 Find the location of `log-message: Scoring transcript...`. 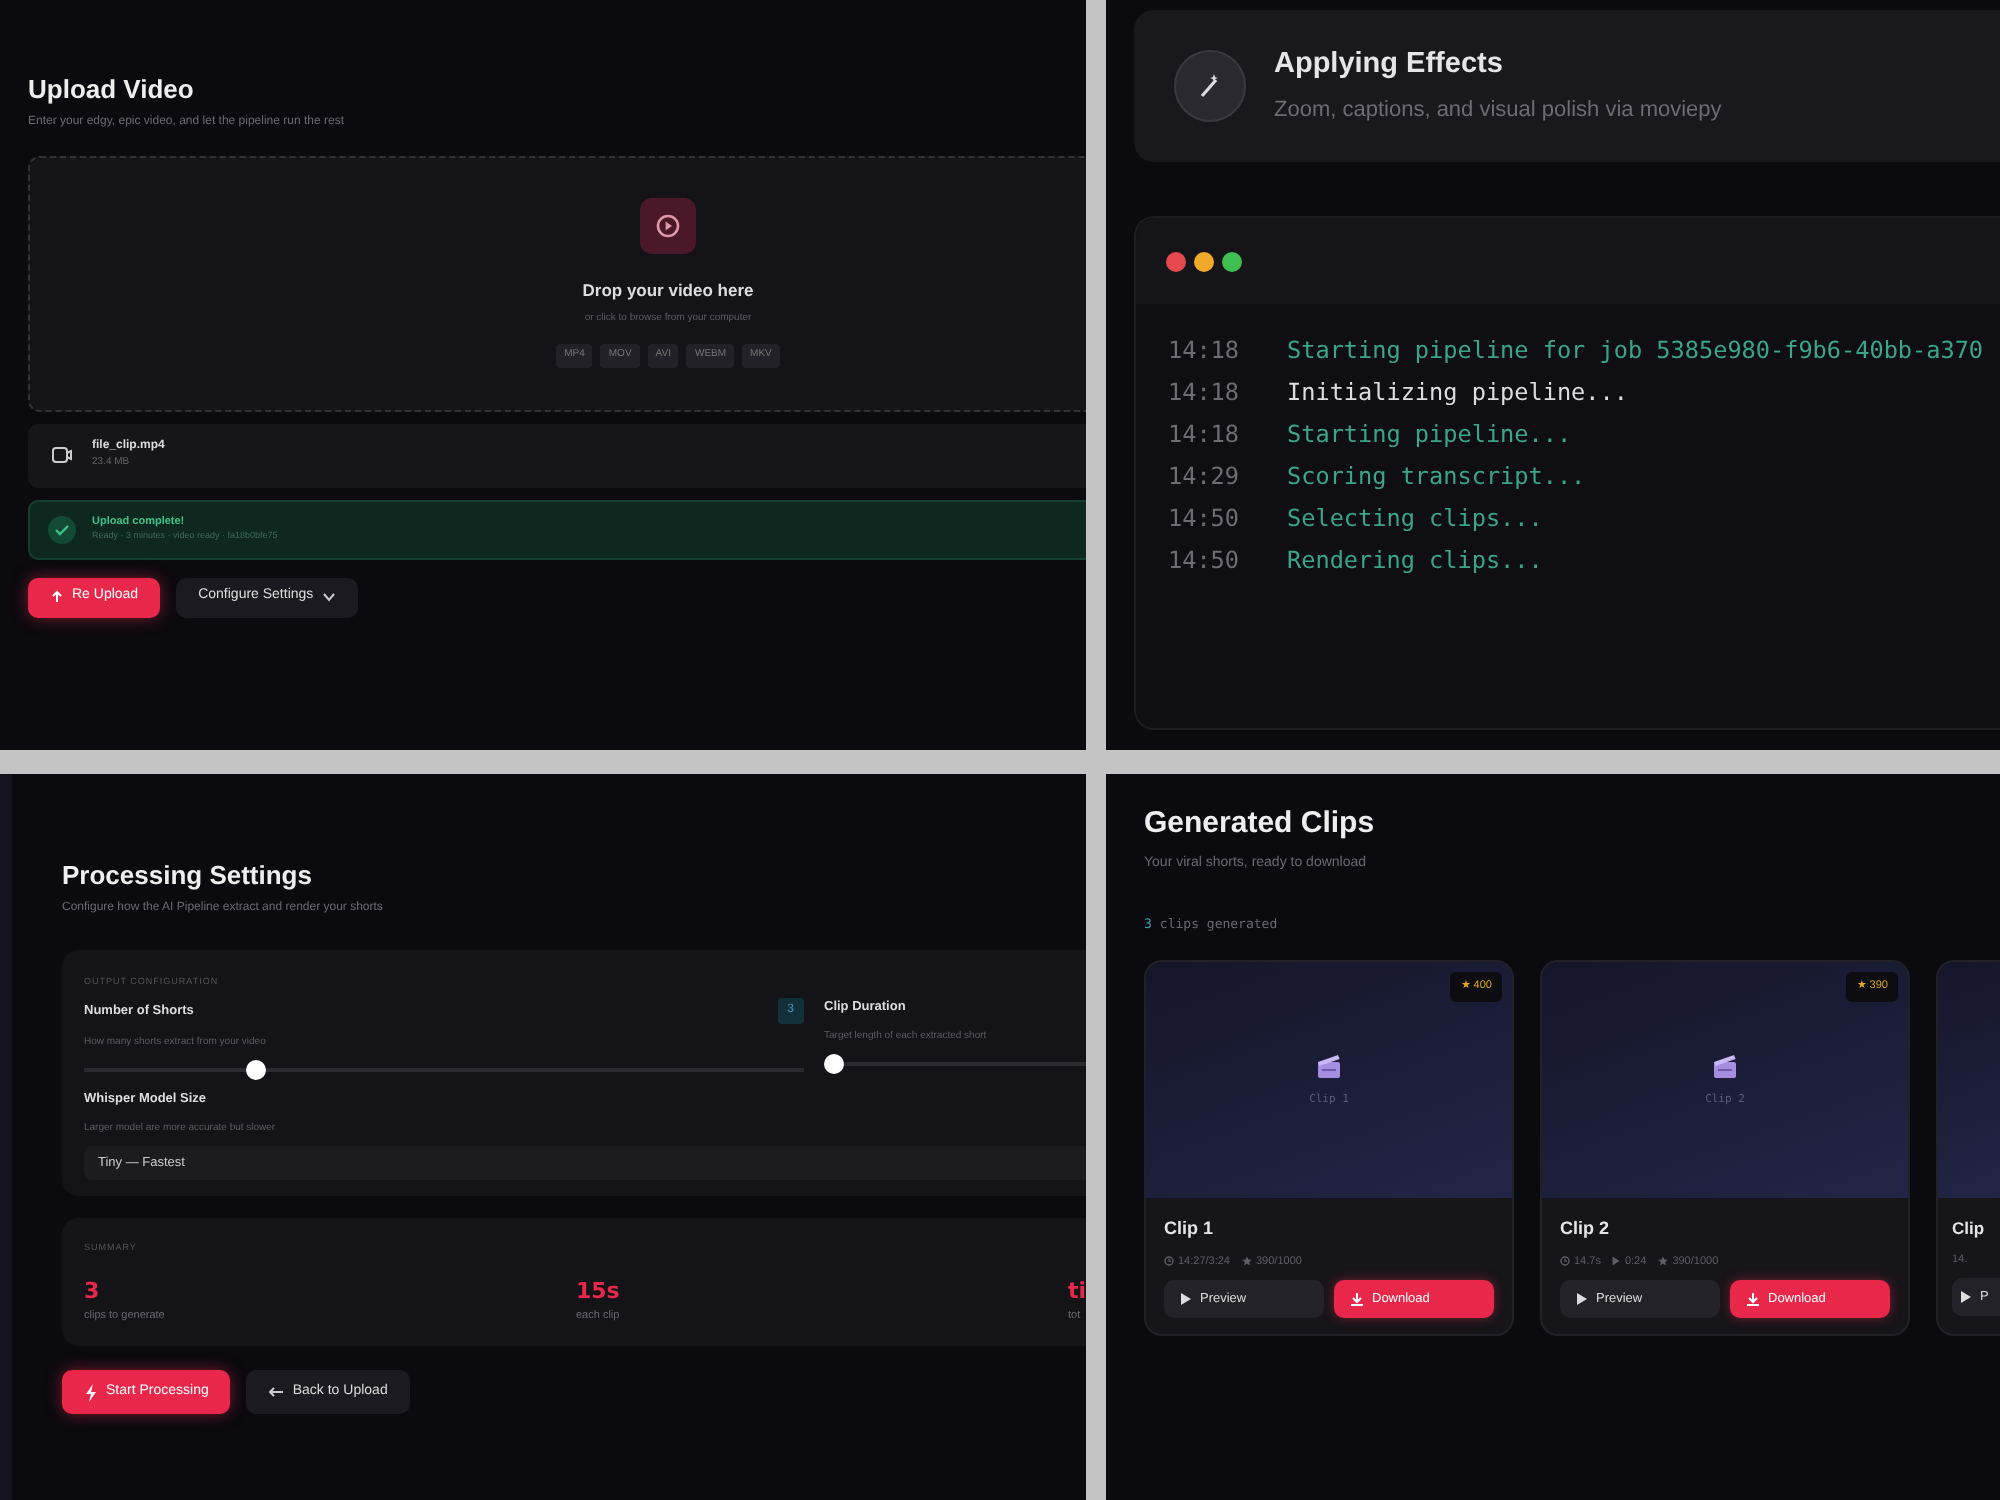

log-message: Scoring transcript... is located at coordinates (1436, 477).